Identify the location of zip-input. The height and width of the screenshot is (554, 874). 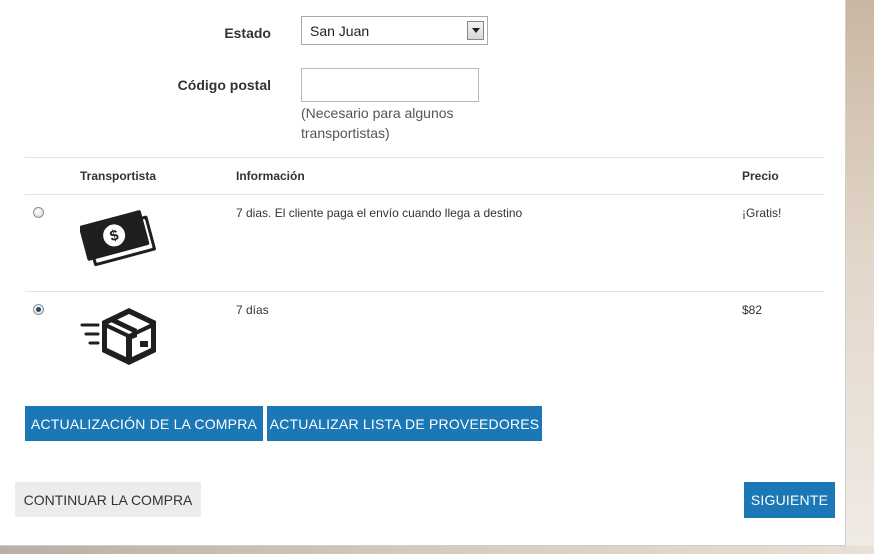
(390, 85).